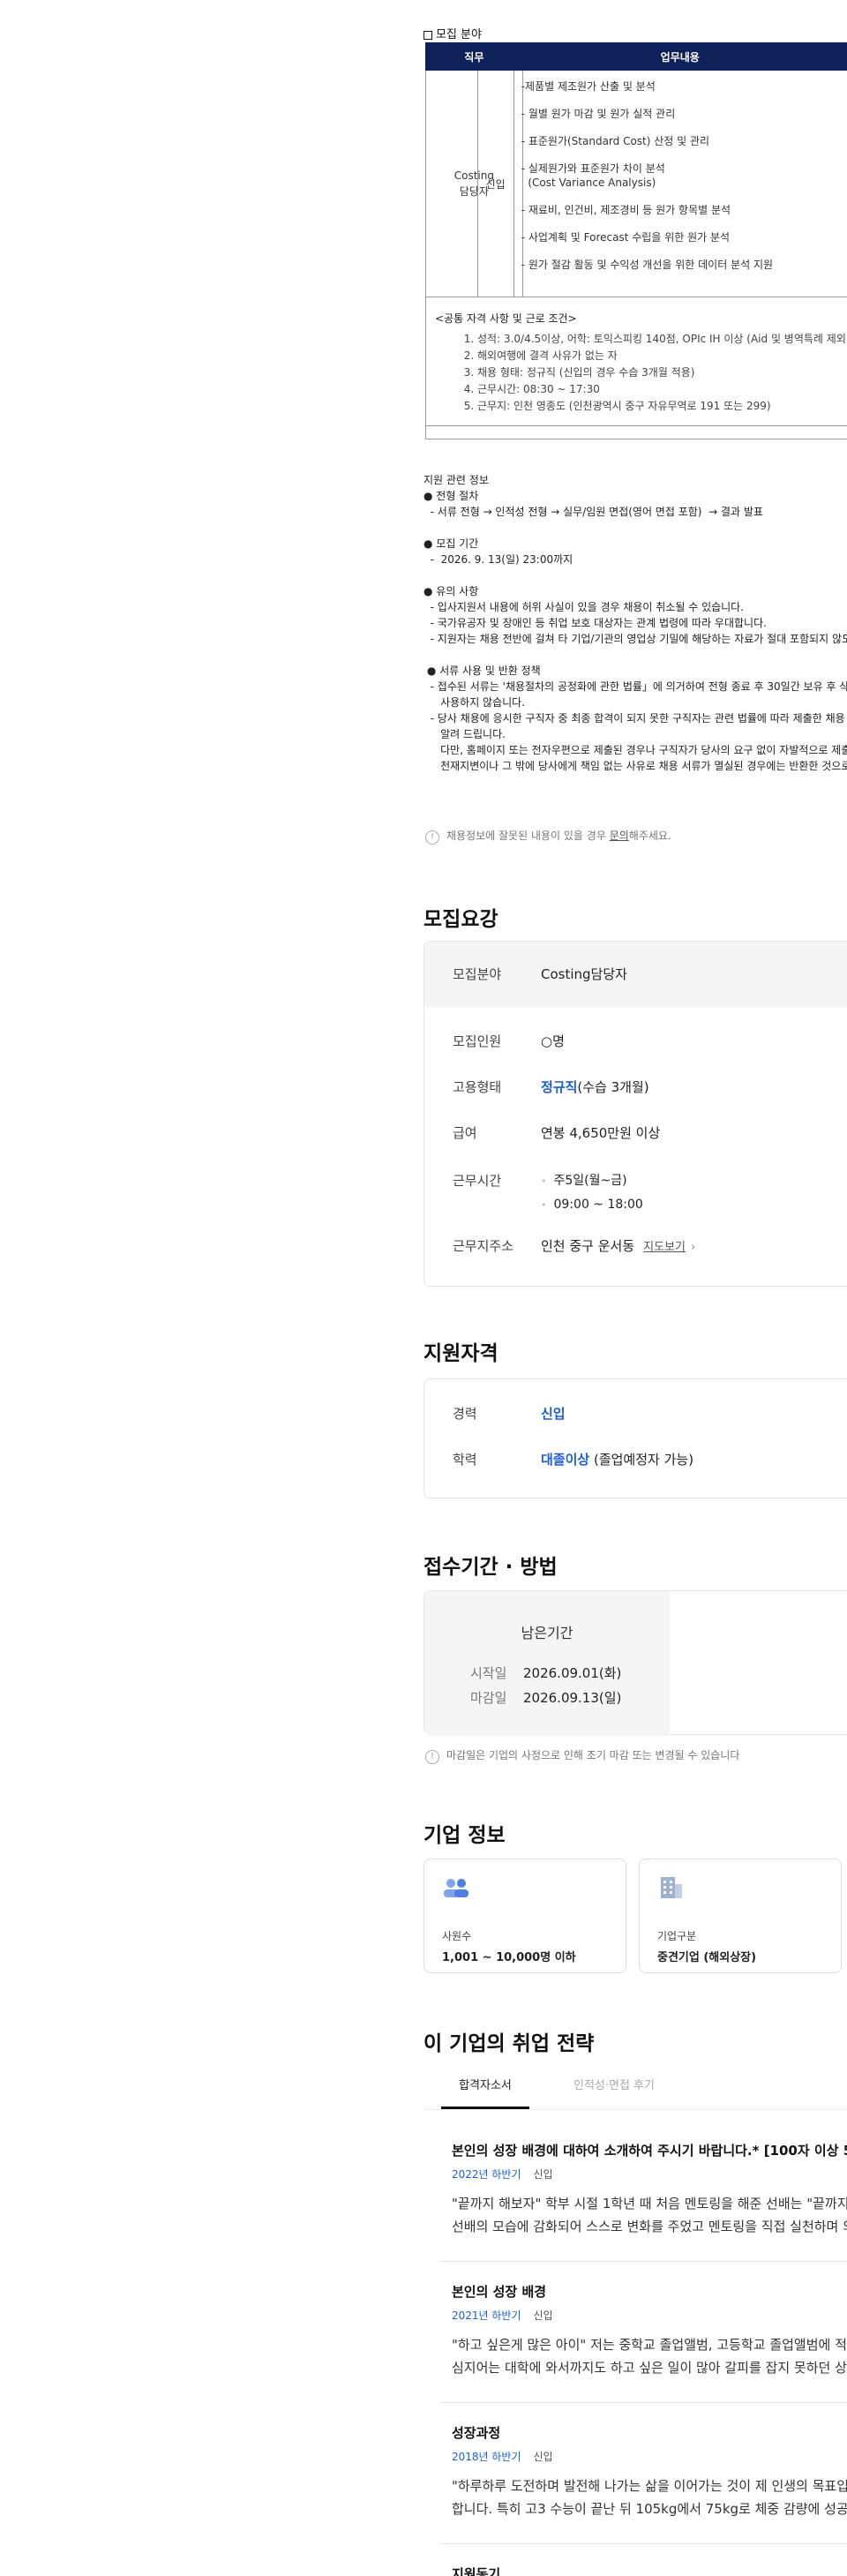 The width and height of the screenshot is (847, 2576). What do you see at coordinates (510, 1413) in the screenshot?
I see `career-row: 경력 신입` at bounding box center [510, 1413].